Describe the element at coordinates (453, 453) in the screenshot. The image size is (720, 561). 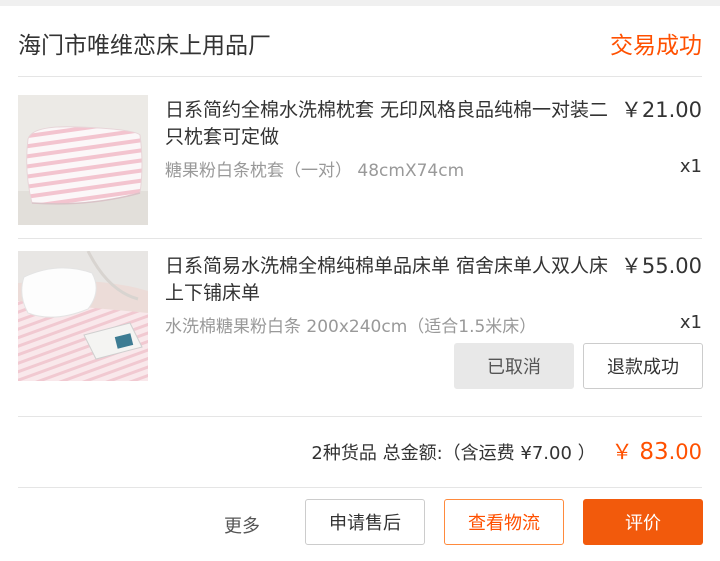
I see `summary-text: 2种货品 总金额:（含运费 ¥7.00 ）` at that location.